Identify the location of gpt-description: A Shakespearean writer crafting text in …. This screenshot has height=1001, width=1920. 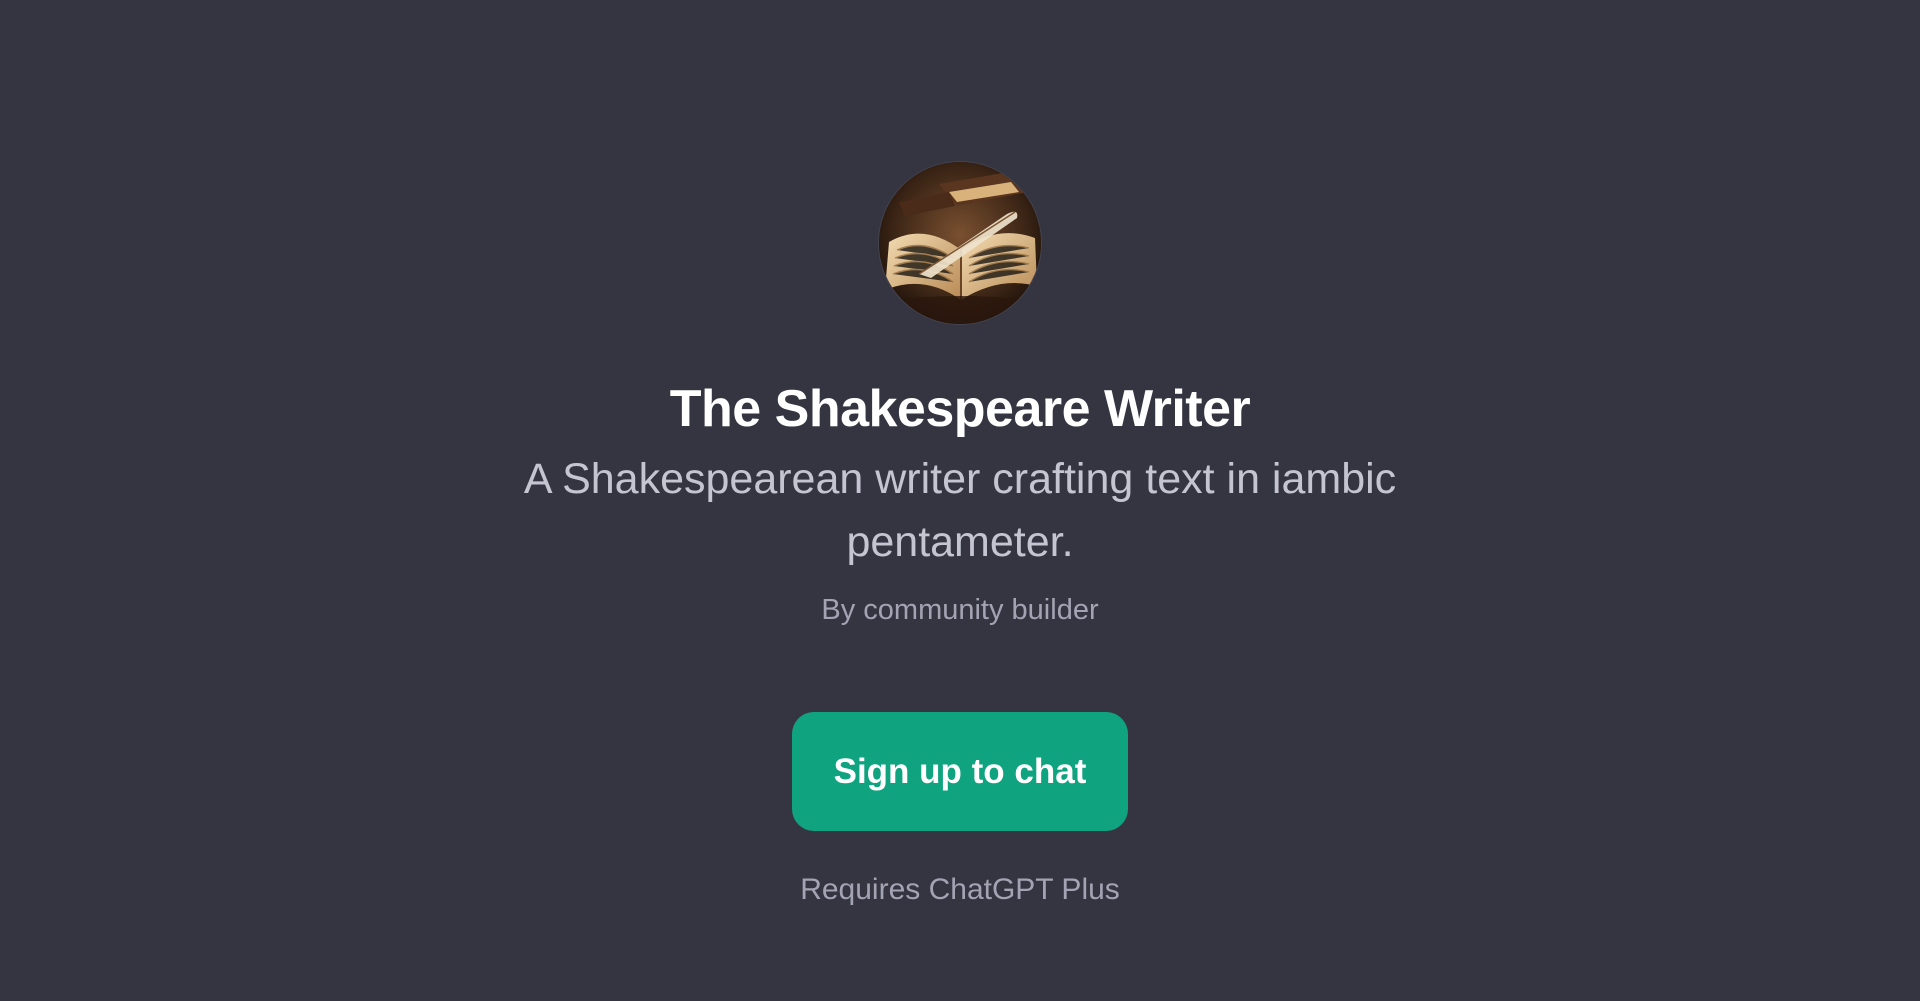
(960, 511).